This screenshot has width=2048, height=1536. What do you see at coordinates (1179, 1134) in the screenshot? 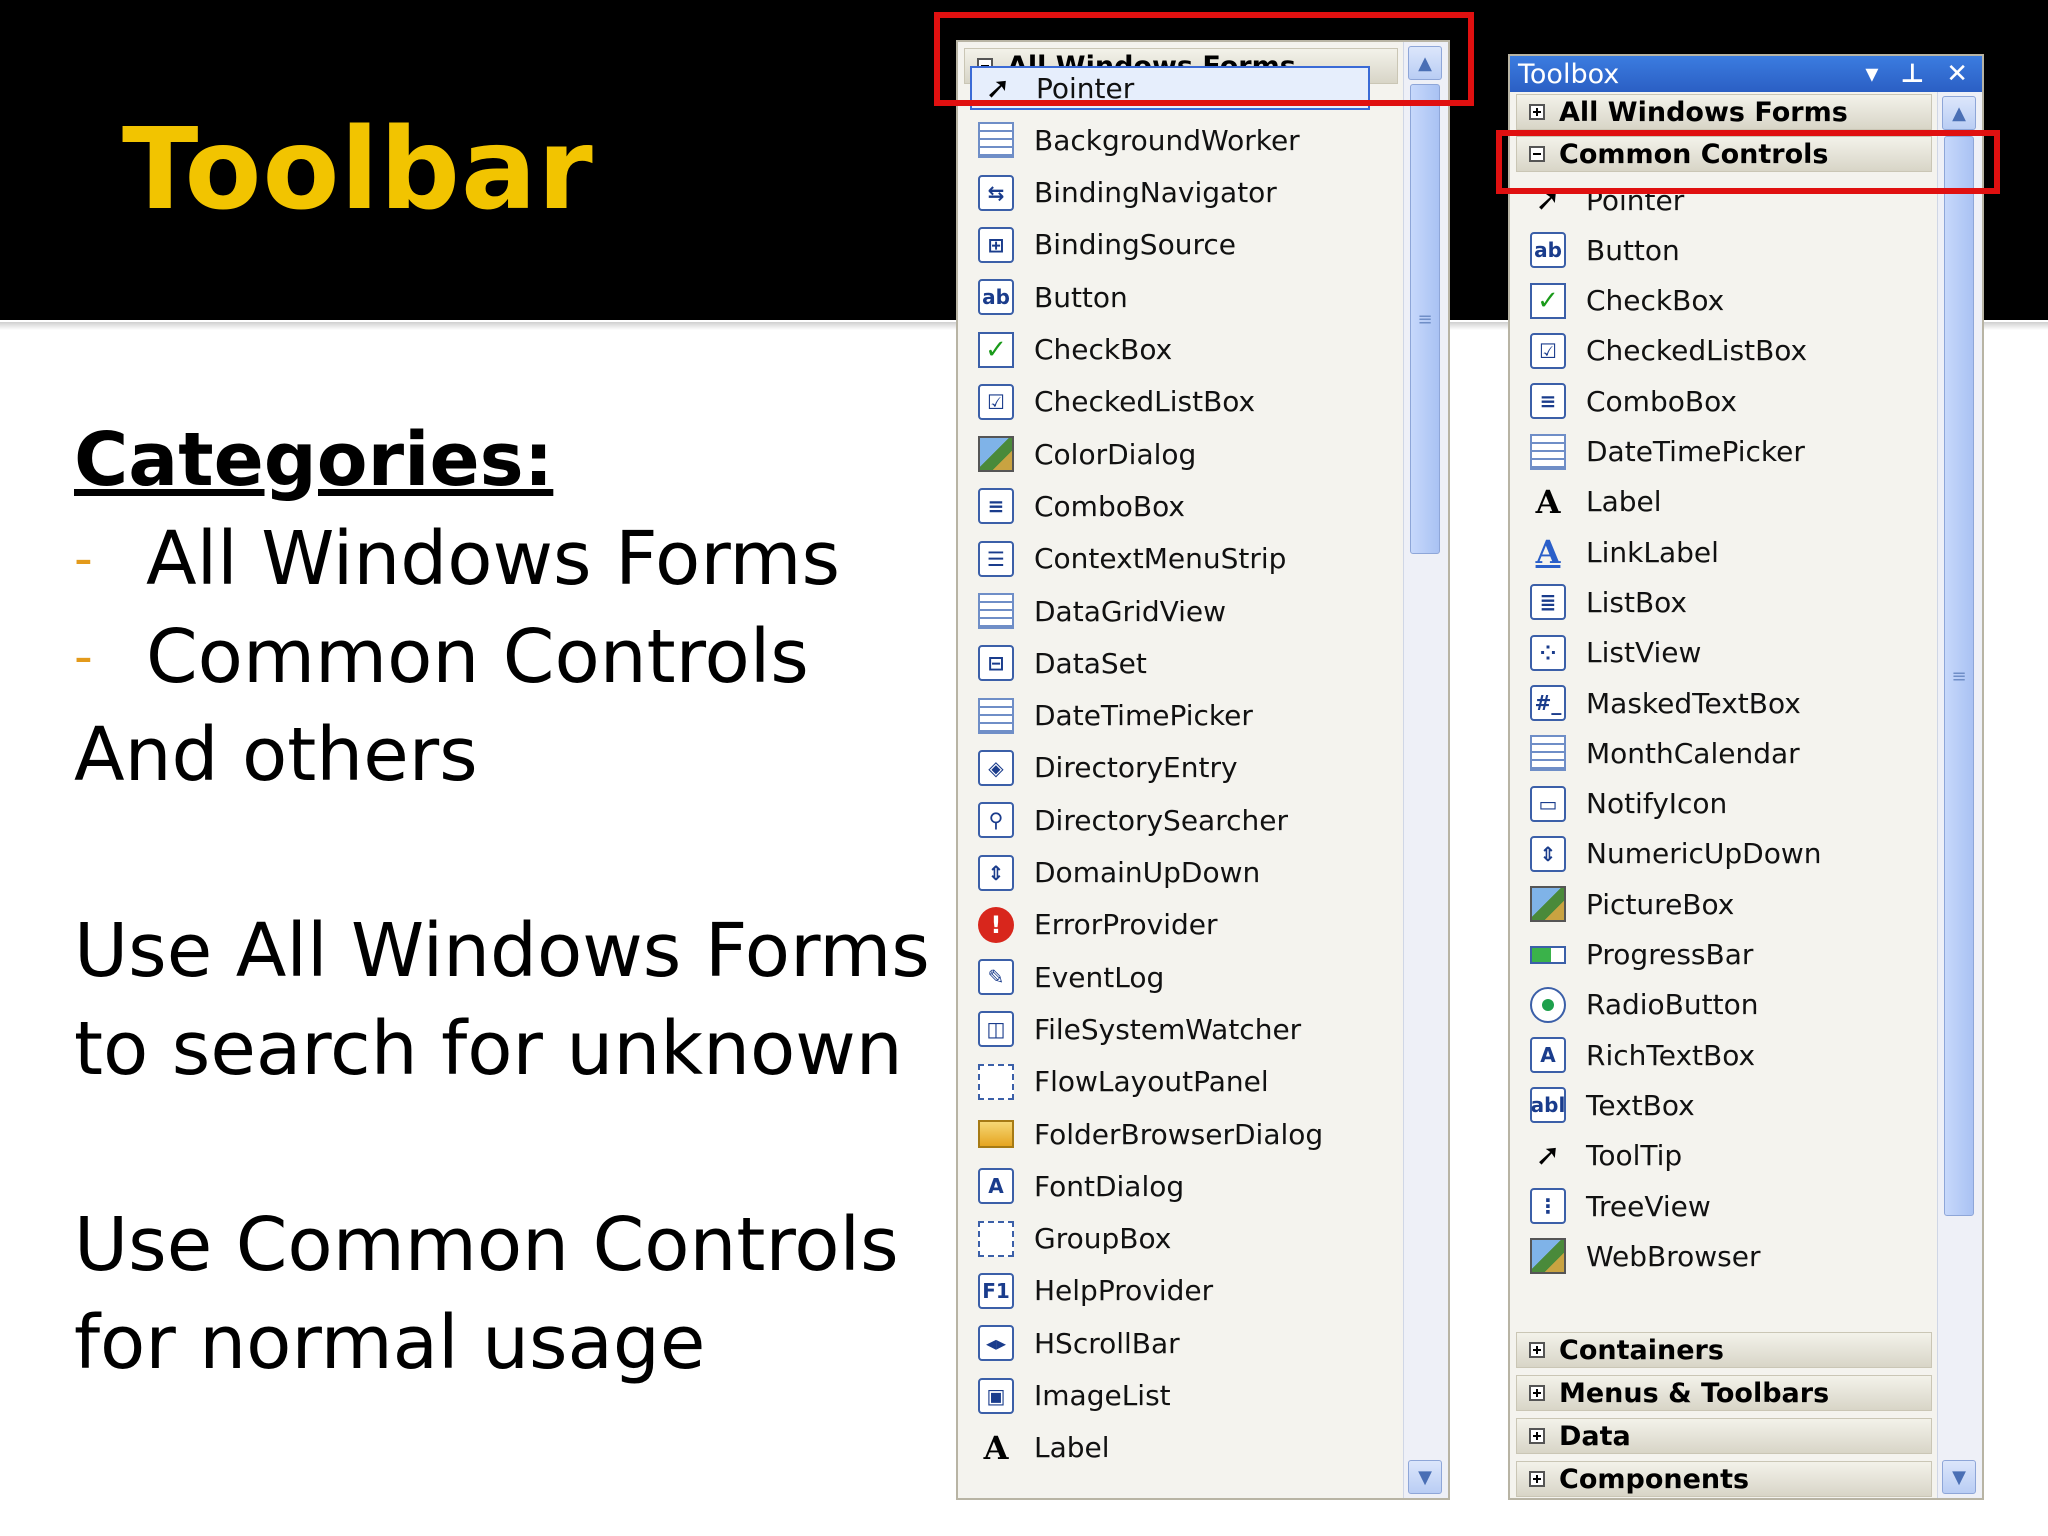
I see `toolbox-item-label: FolderBrowserDialog` at bounding box center [1179, 1134].